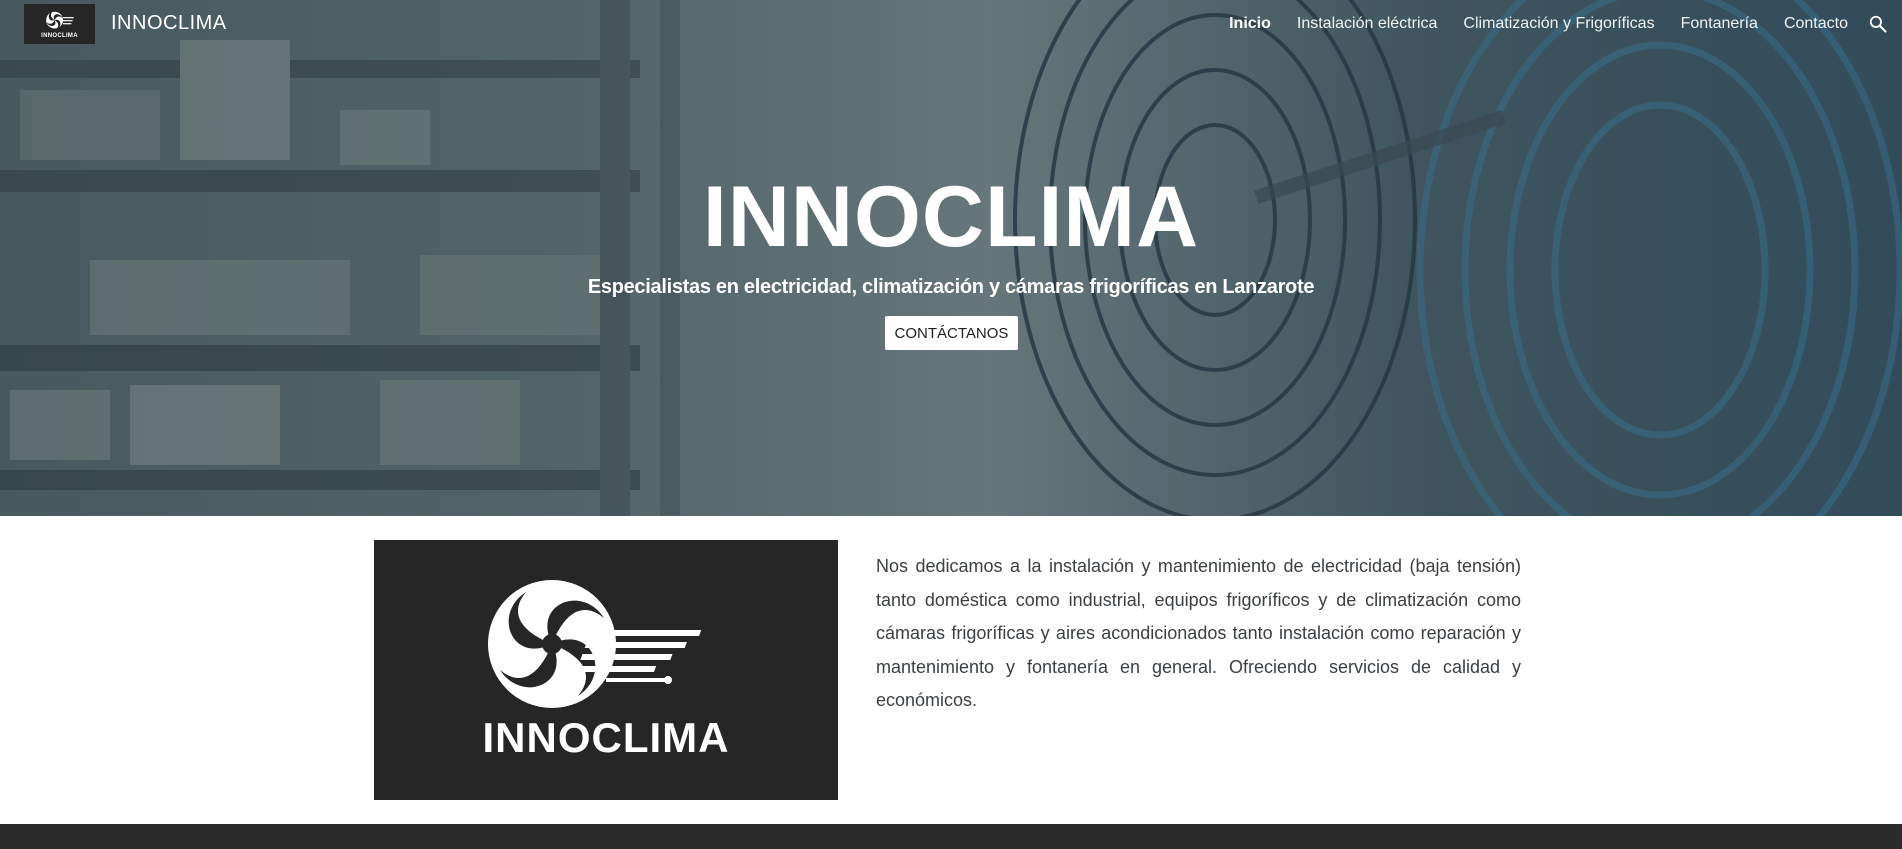  I want to click on header-logo: INNOCLIMA, so click(59, 24).